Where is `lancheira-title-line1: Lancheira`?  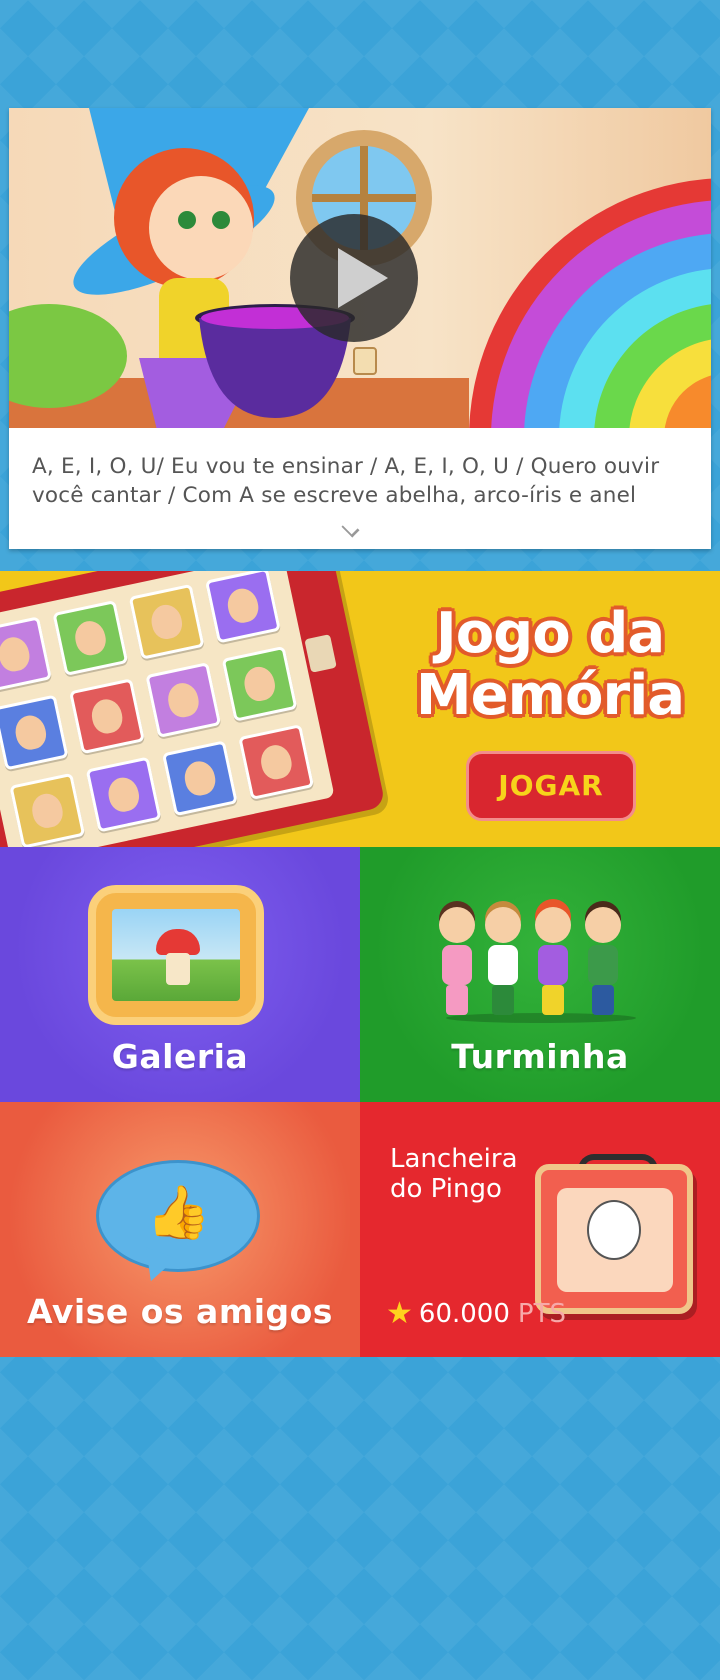 lancheira-title-line1: Lancheira is located at coordinates (454, 1159).